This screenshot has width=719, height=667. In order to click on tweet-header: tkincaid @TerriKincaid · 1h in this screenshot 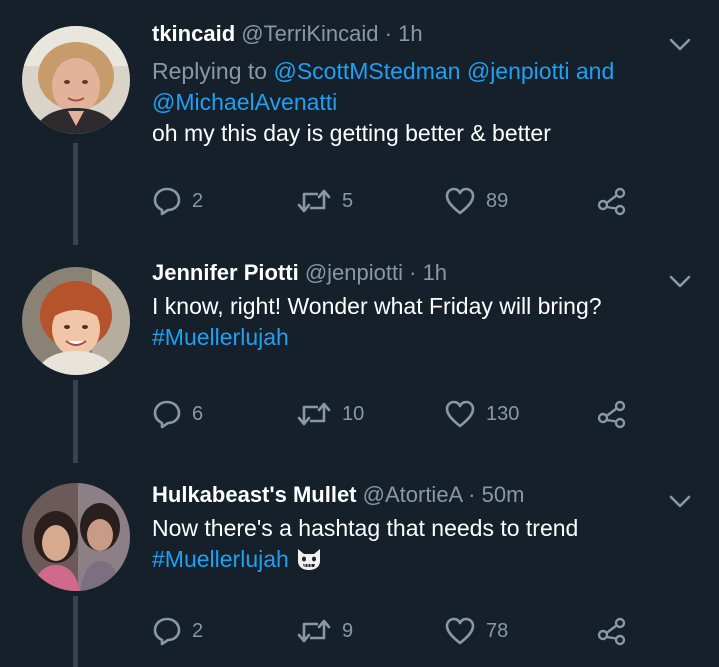, I will do `click(405, 34)`.